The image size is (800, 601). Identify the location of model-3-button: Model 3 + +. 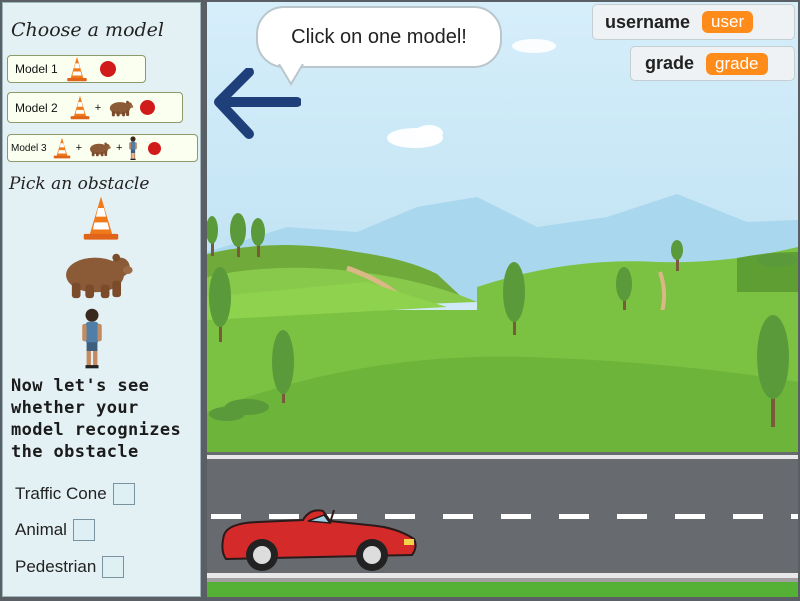
(102, 148).